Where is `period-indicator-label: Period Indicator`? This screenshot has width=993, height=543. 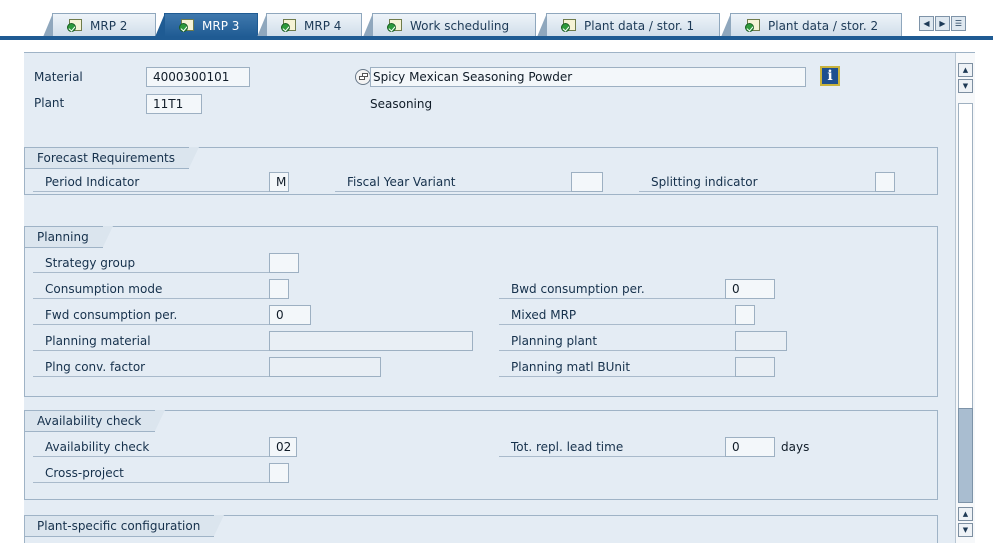
period-indicator-label: Period Indicator is located at coordinates (151, 182).